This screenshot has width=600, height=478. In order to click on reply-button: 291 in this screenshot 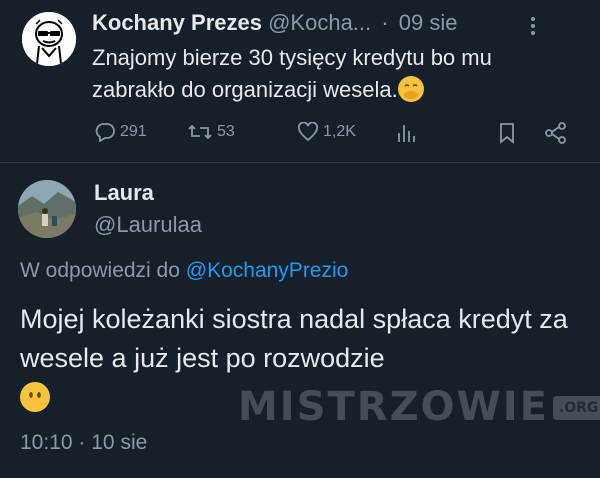, I will do `click(120, 132)`.